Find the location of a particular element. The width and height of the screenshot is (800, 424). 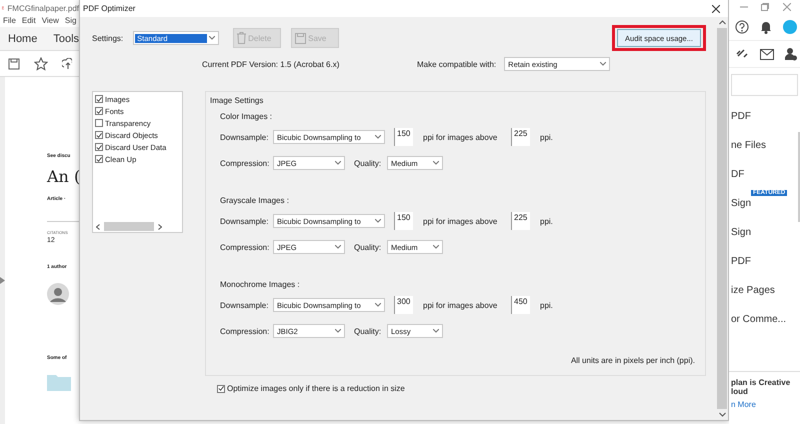

user-icon is located at coordinates (790, 54).